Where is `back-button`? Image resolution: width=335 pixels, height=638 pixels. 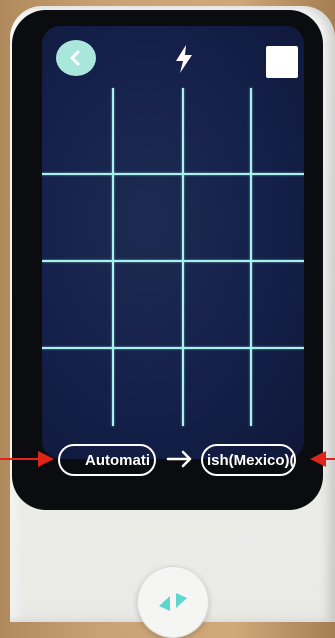
back-button is located at coordinates (76, 58).